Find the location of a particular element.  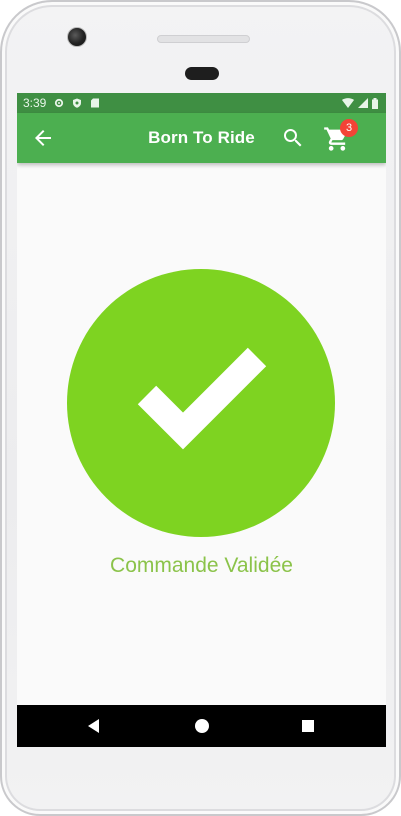

status-bar: 3:39 is located at coordinates (201, 103).